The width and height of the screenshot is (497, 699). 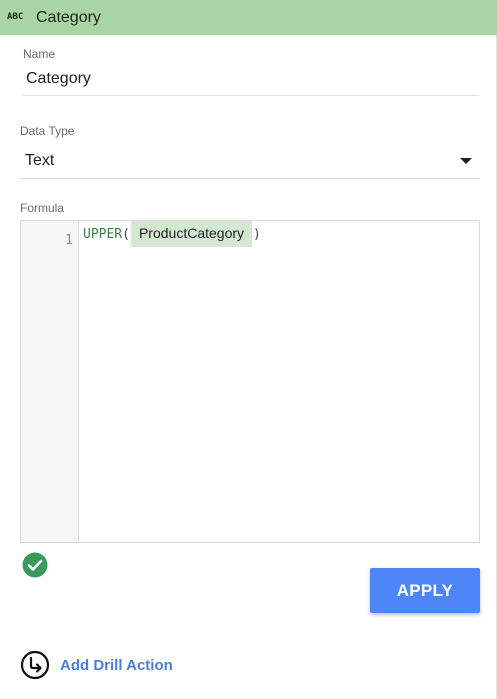 What do you see at coordinates (250, 161) in the screenshot?
I see `data-type-select: Text` at bounding box center [250, 161].